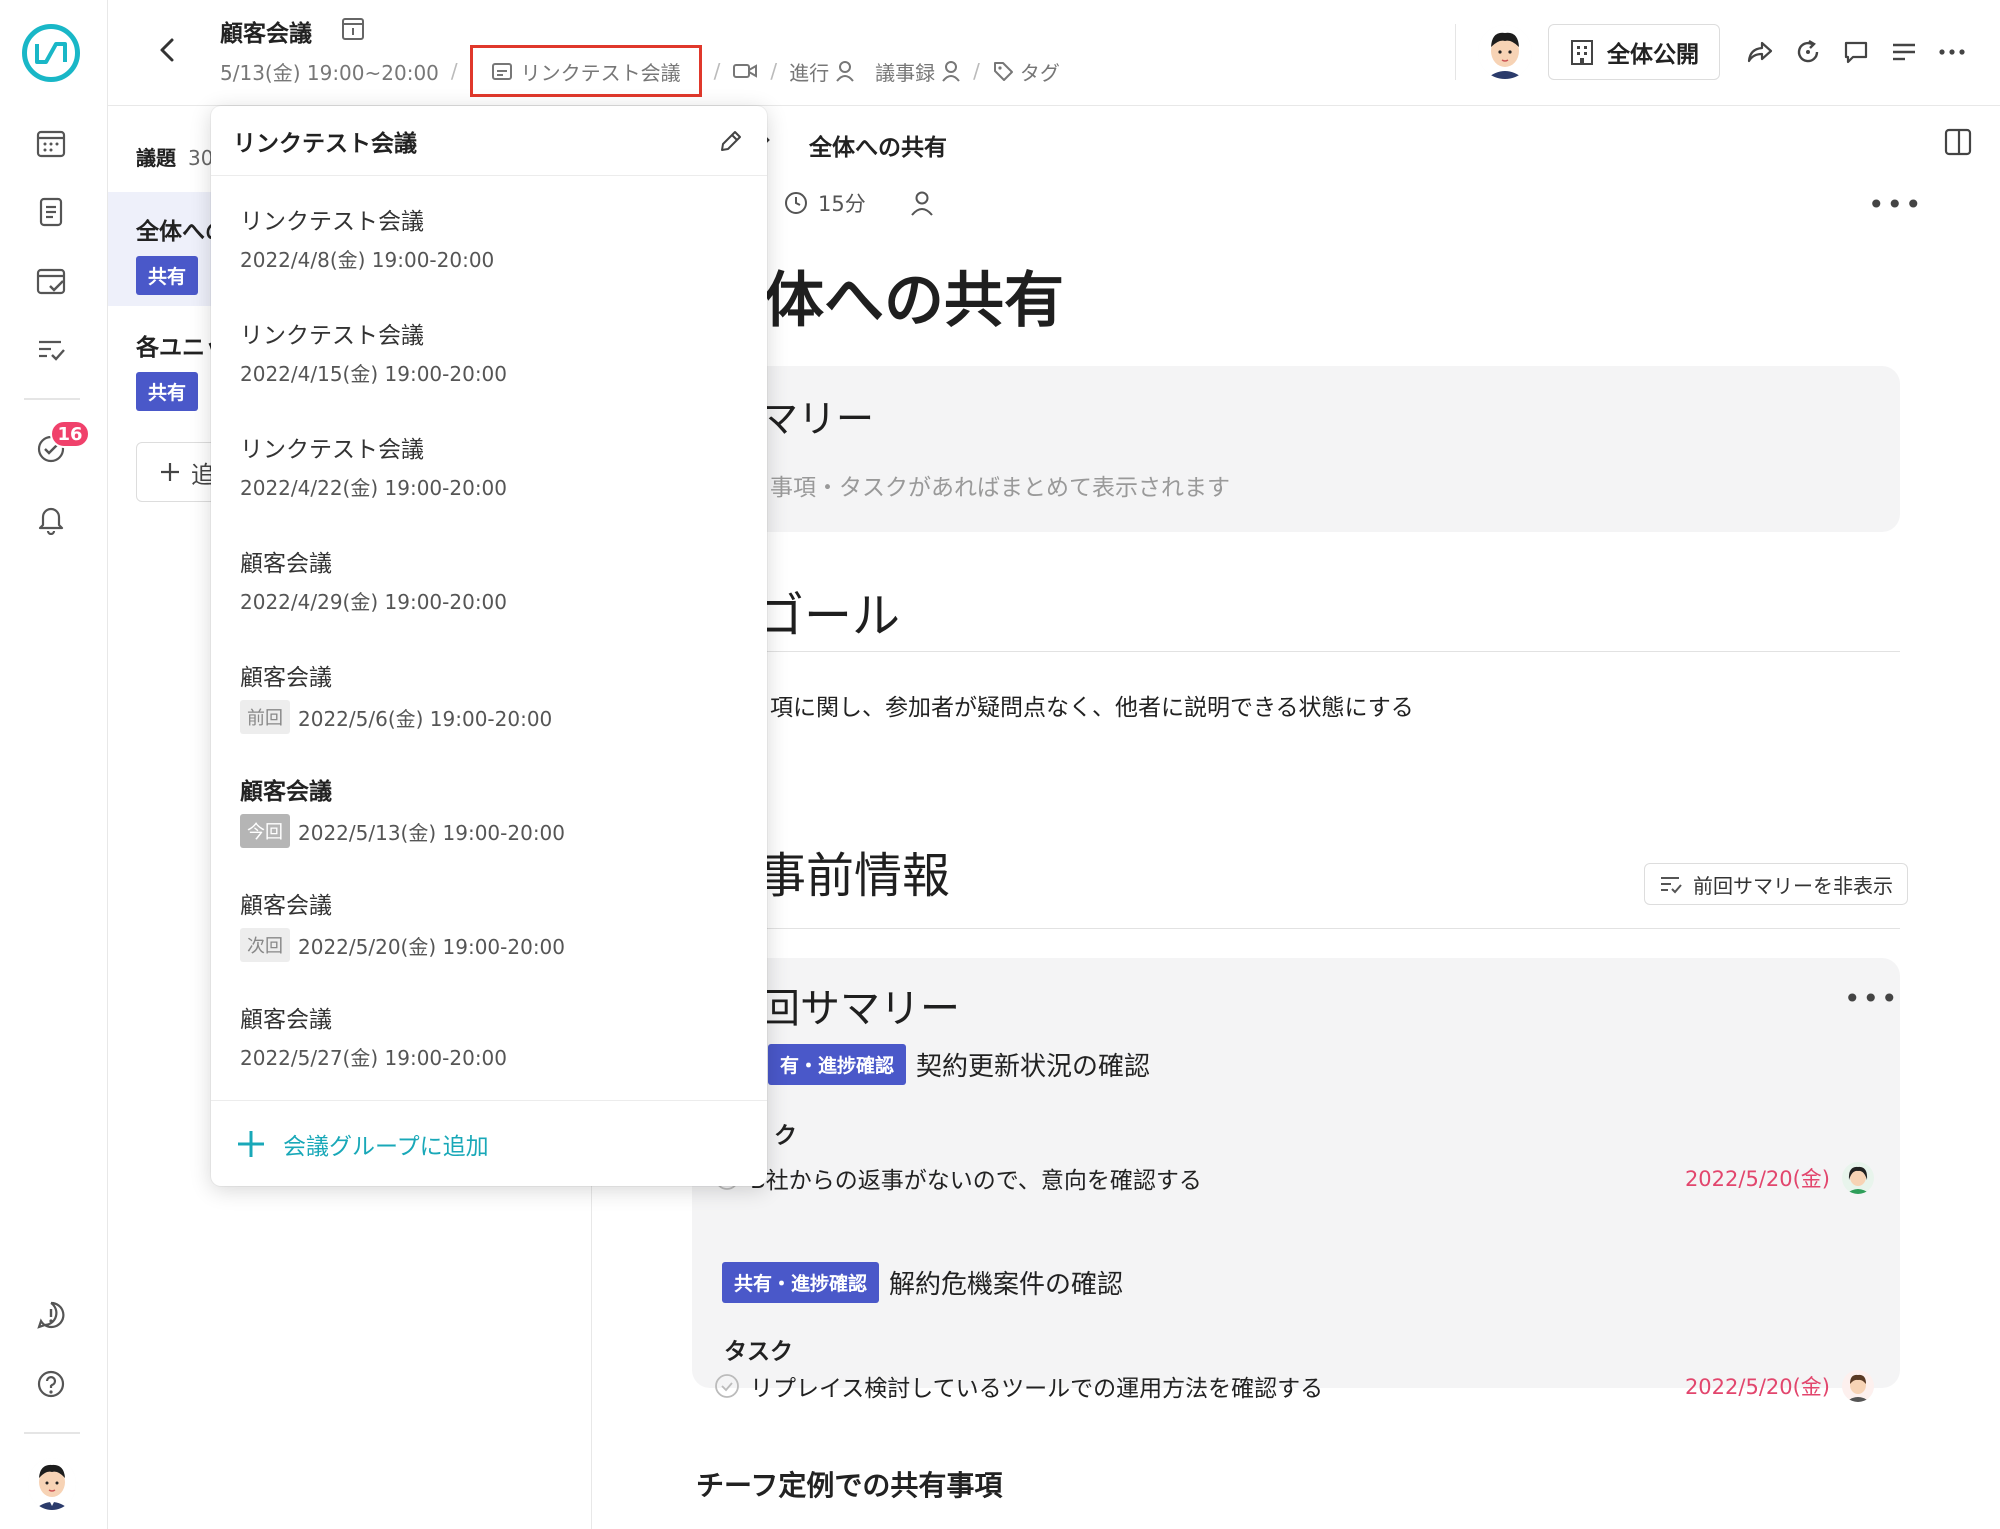 The image size is (2000, 1529). I want to click on popover-header: リンクテスト会議, so click(489, 141).